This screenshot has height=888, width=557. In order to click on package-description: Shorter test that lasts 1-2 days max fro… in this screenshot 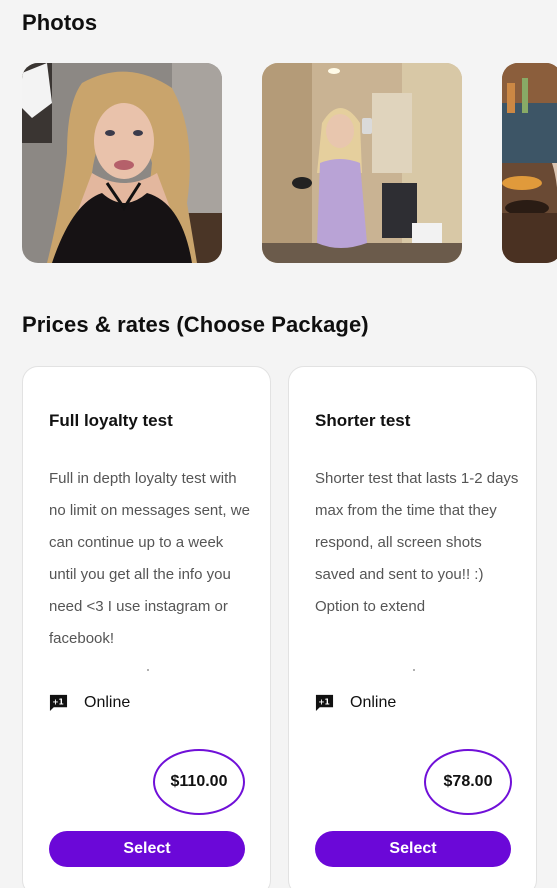, I will do `click(417, 542)`.